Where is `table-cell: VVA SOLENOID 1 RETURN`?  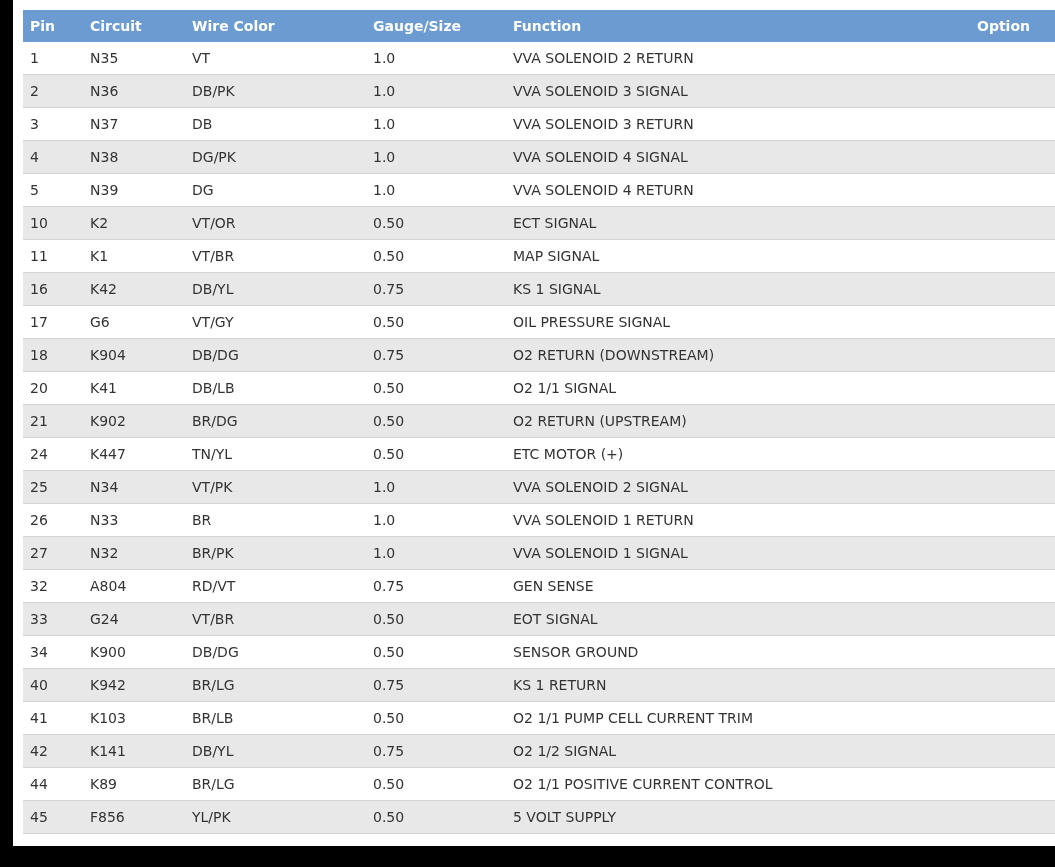
table-cell: VVA SOLENOID 1 RETURN is located at coordinates (603, 519).